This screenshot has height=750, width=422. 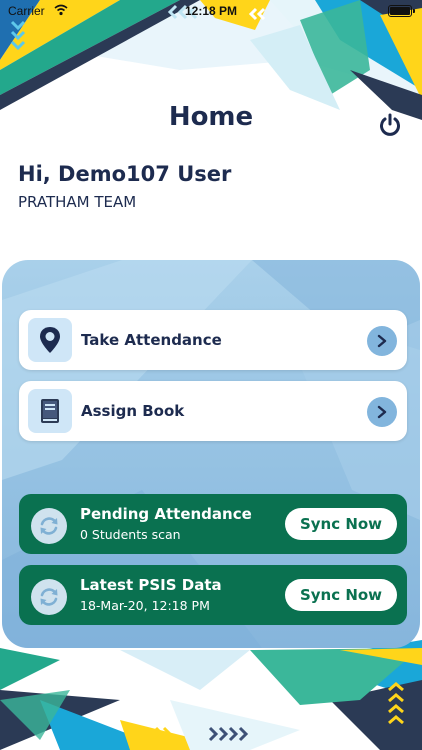 I want to click on logout-button, so click(x=390, y=125).